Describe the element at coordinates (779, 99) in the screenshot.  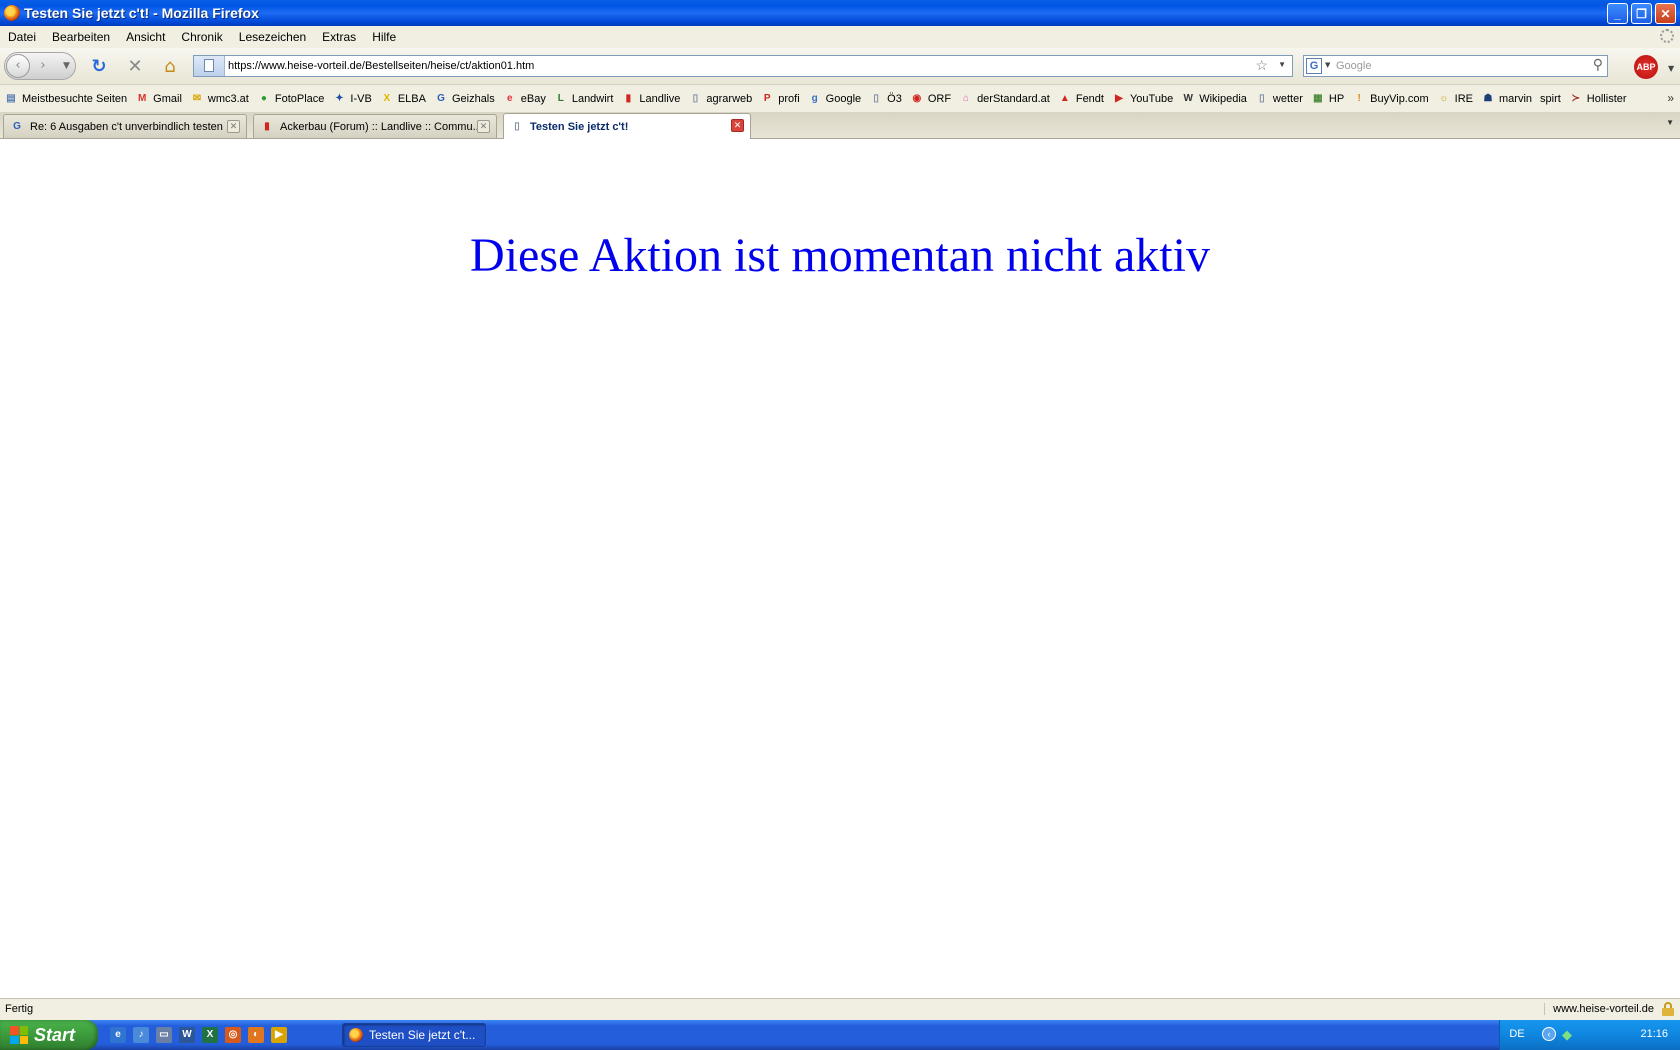
I see `bookmark-item: Pprofi` at that location.